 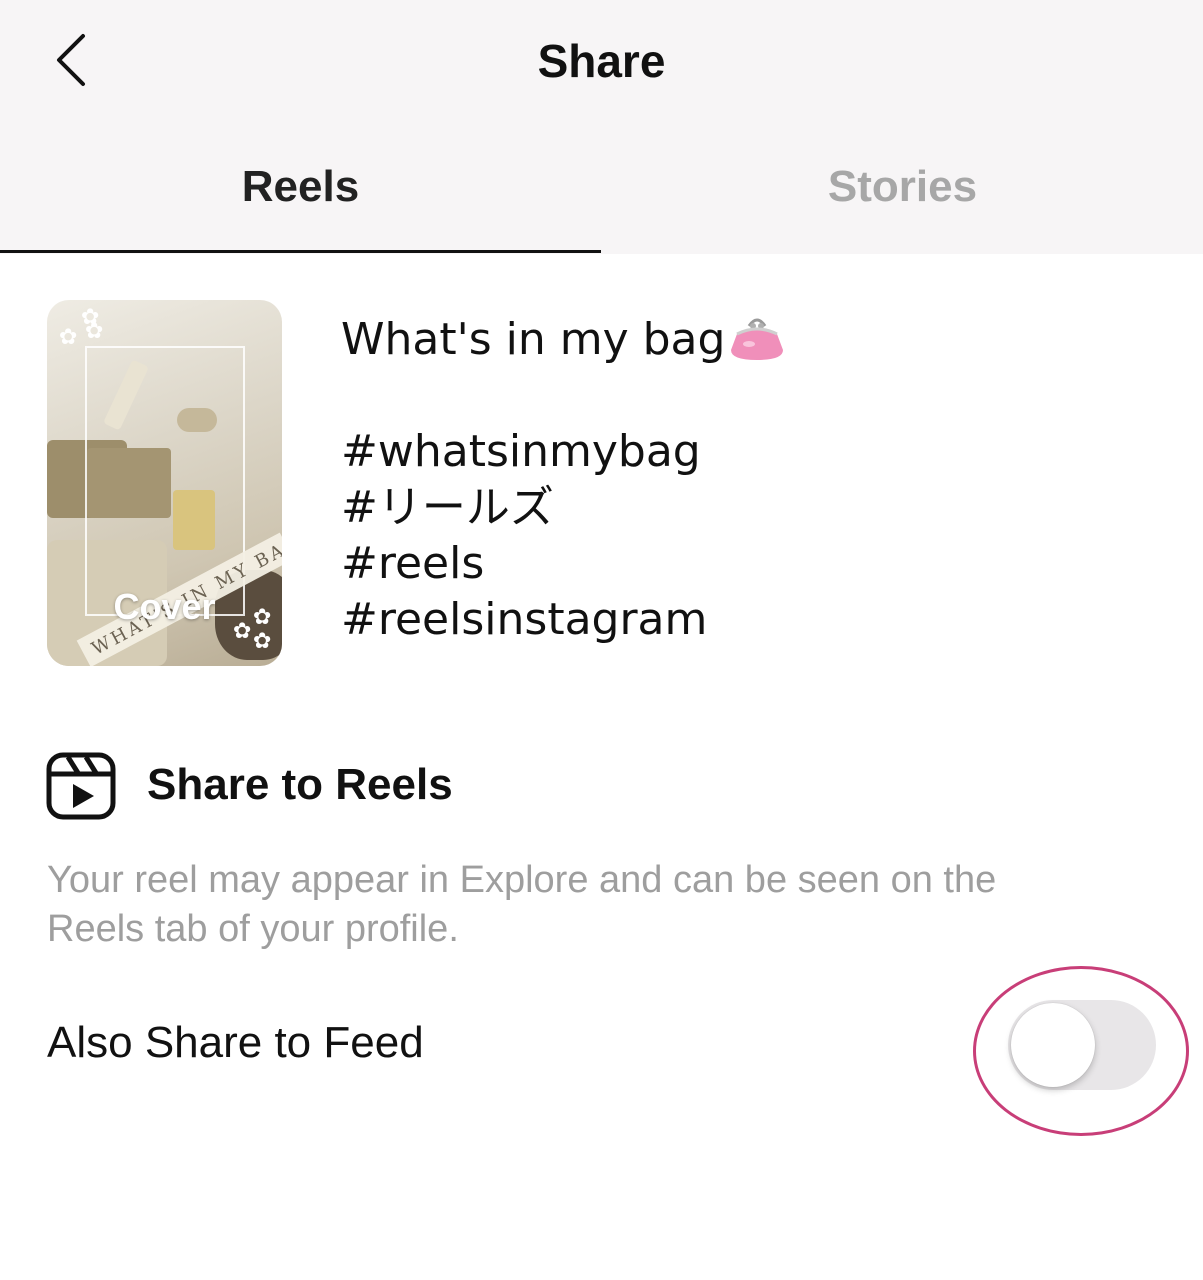 What do you see at coordinates (521, 451) in the screenshot?
I see `caption-line: #whatsinmybag` at bounding box center [521, 451].